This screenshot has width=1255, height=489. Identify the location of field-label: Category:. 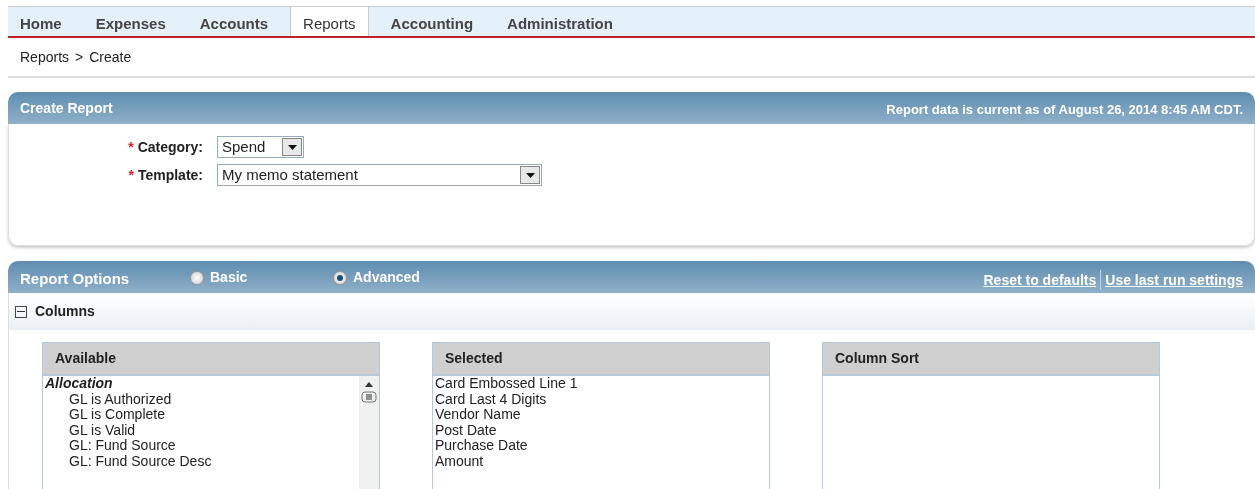
(170, 146).